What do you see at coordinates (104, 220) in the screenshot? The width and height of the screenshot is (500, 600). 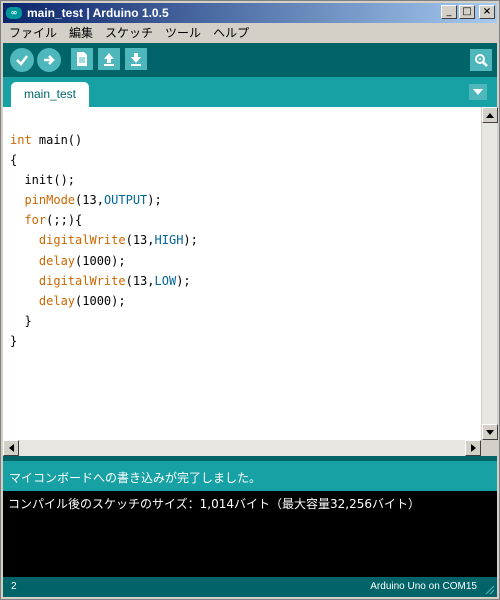 I see `code-line: for(;;){` at bounding box center [104, 220].